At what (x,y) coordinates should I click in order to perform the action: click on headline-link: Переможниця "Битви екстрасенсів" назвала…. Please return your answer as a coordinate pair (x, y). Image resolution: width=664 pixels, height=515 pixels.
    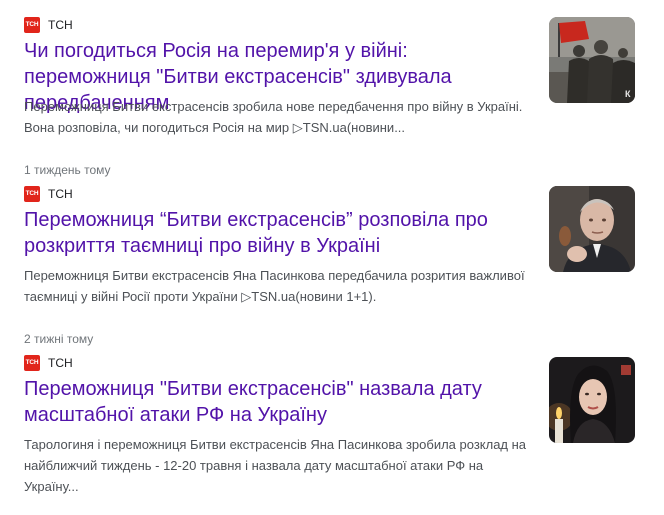
    Looking at the image, I should click on (279, 402).